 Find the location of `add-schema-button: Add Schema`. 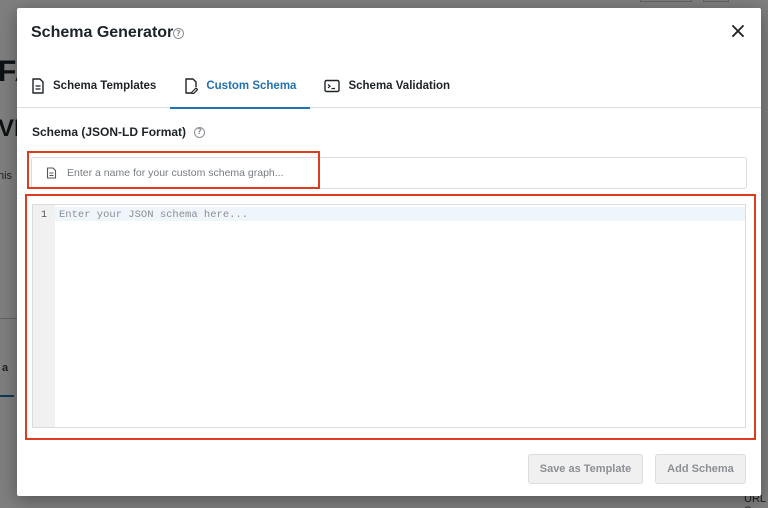

add-schema-button: Add Schema is located at coordinates (700, 469).